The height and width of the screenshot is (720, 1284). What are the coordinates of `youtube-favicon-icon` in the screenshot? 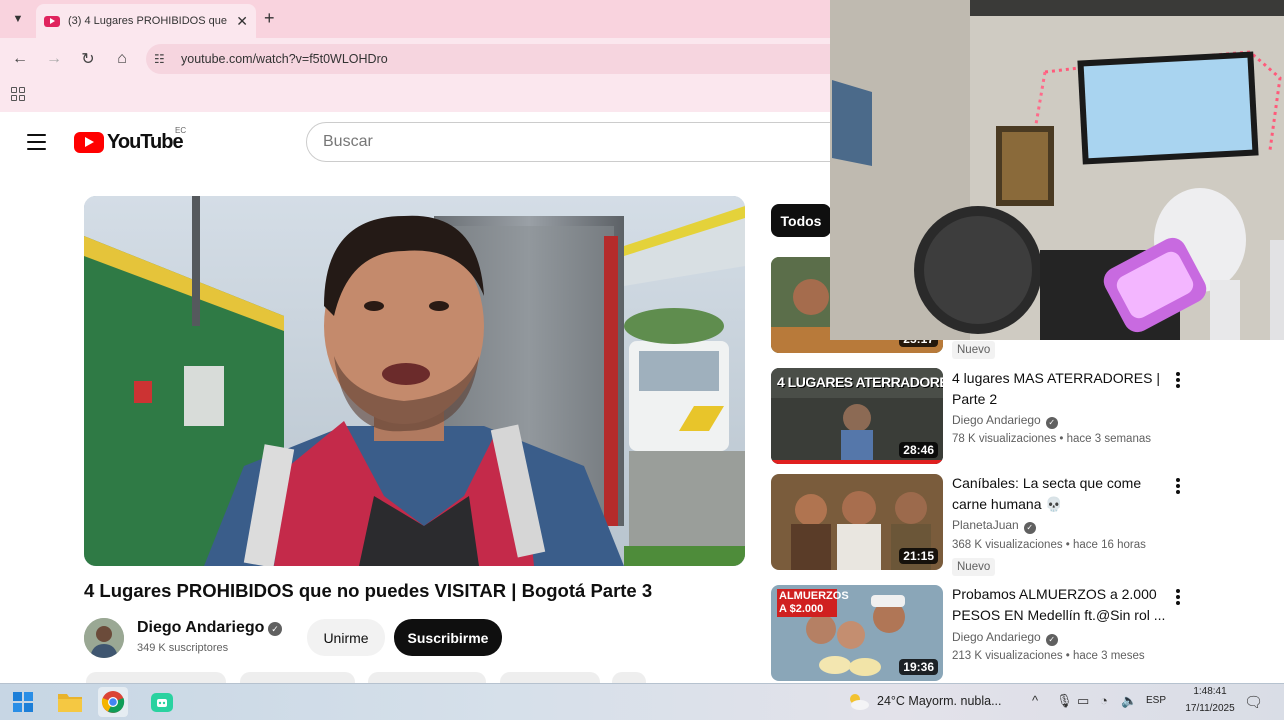 It's located at (52, 21).